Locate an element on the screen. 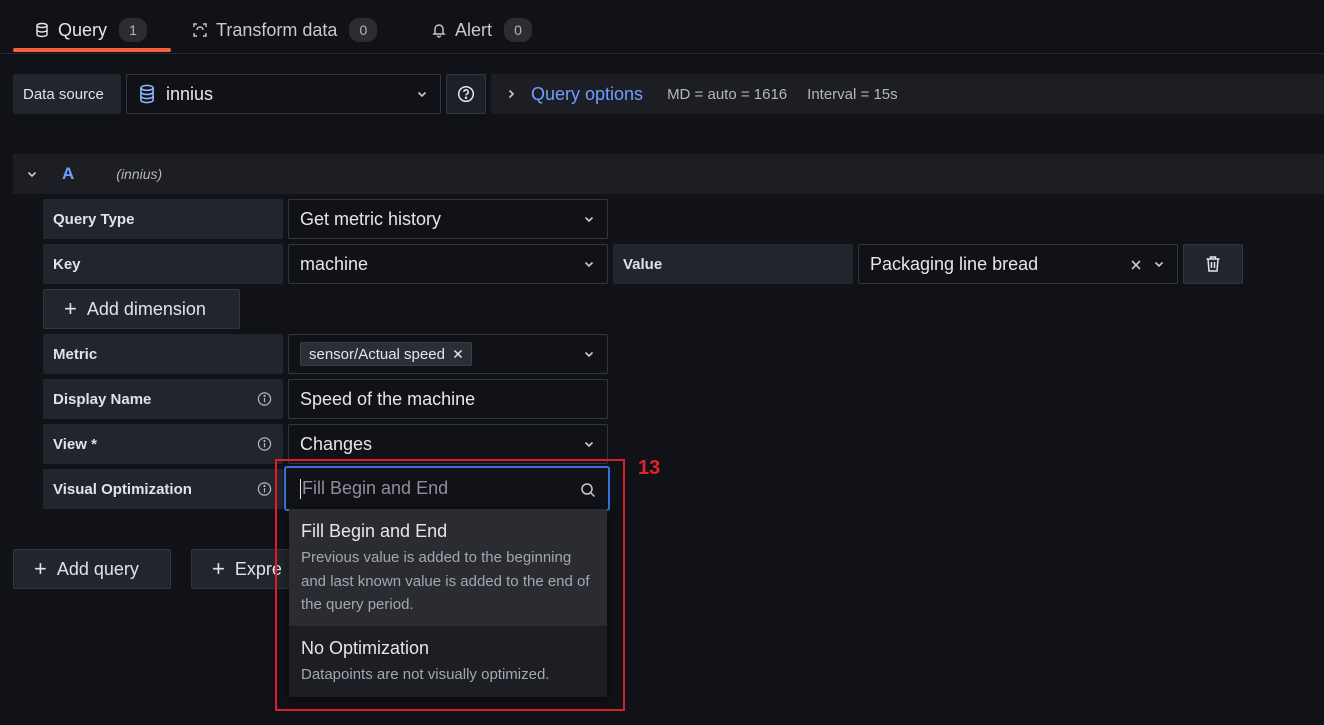 This screenshot has width=1324, height=725. query-options-title: Query options is located at coordinates (587, 94).